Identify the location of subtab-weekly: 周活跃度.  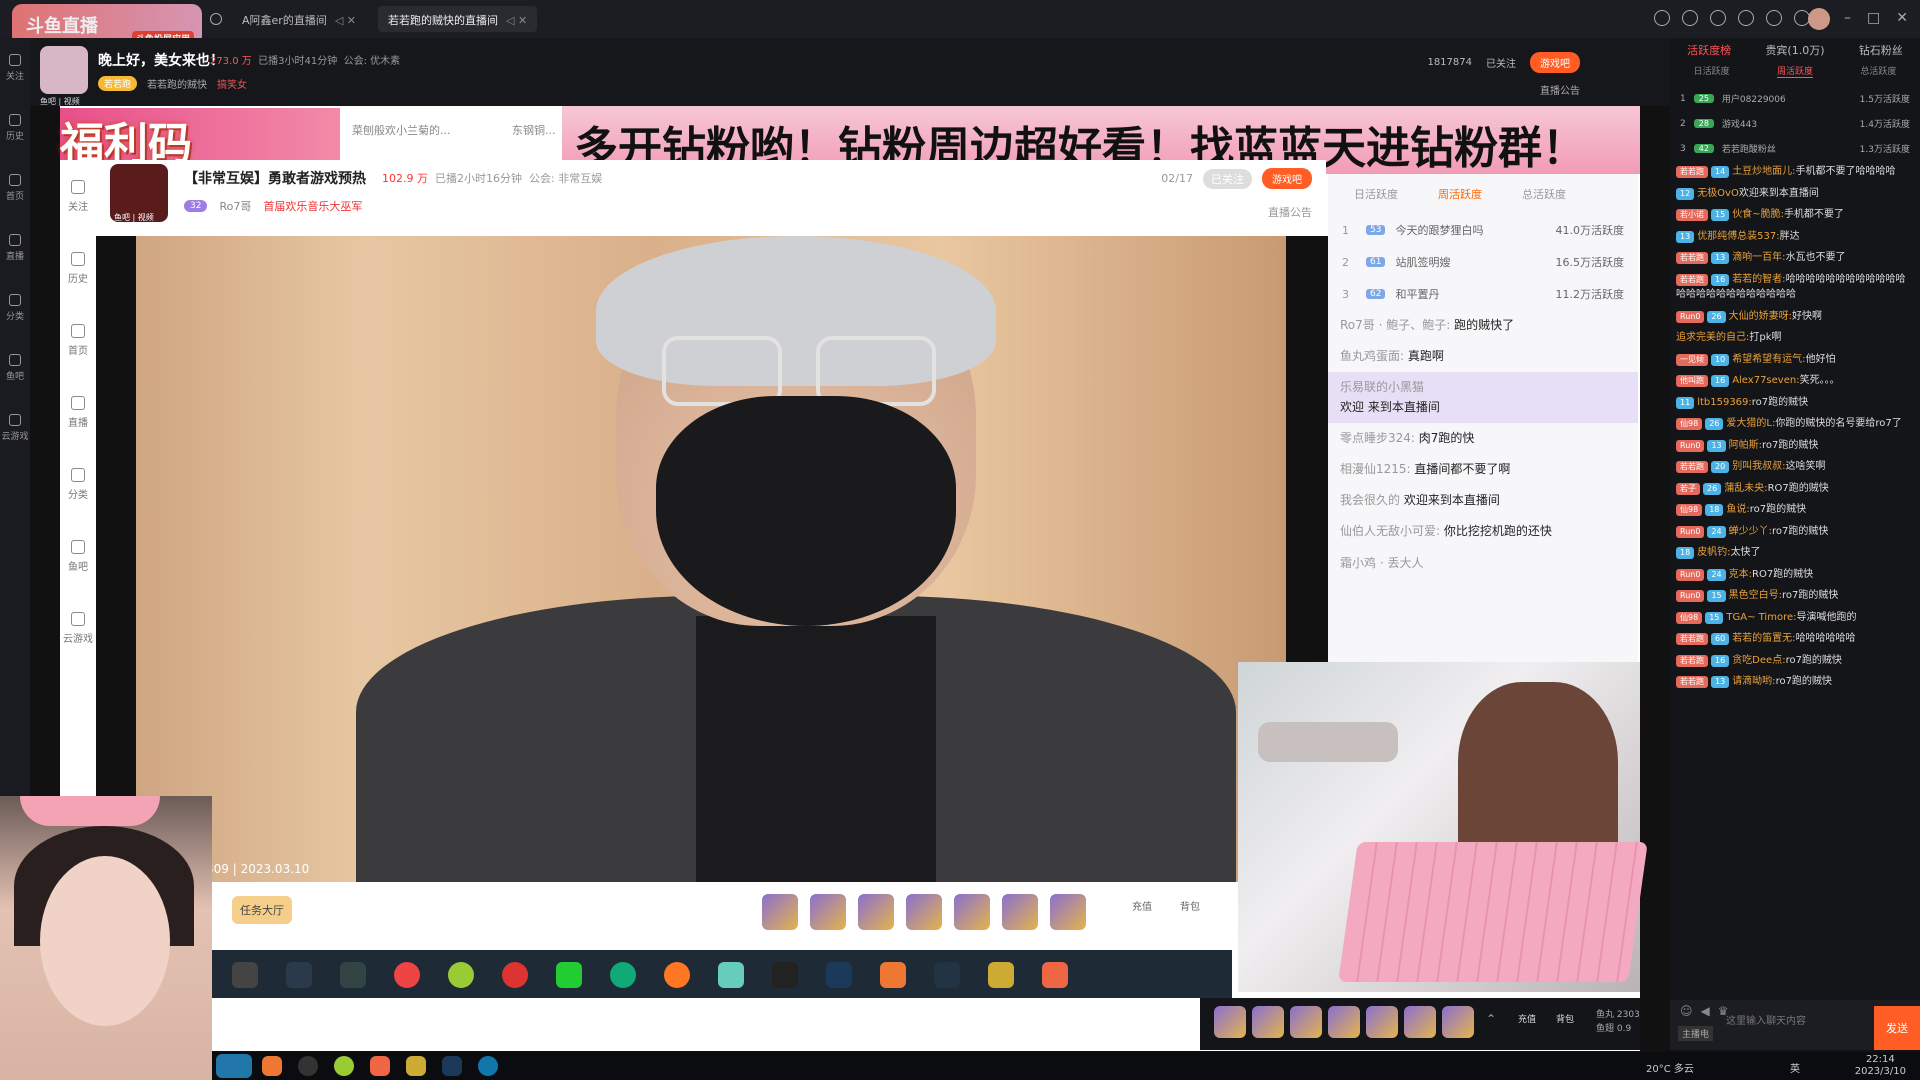
(1794, 71).